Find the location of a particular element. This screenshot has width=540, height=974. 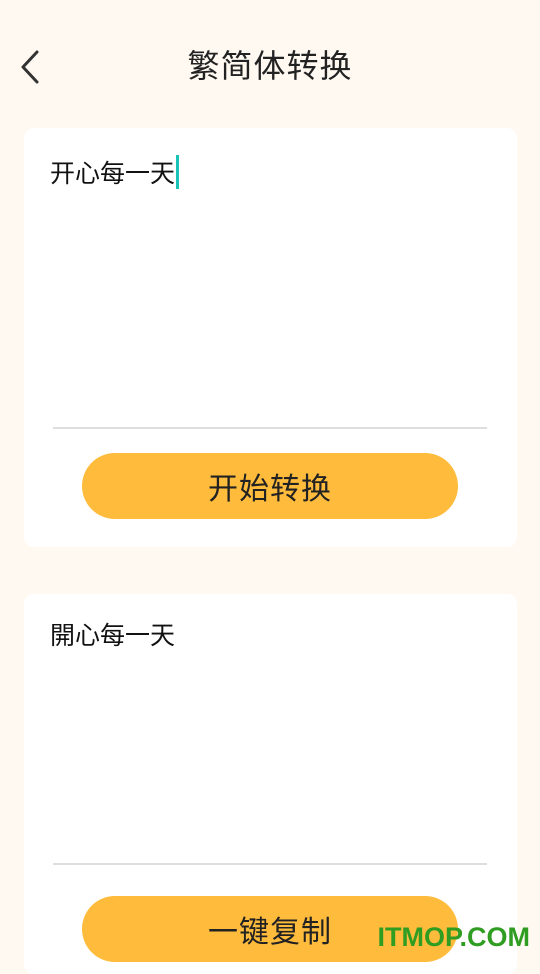

output-divider is located at coordinates (270, 864).